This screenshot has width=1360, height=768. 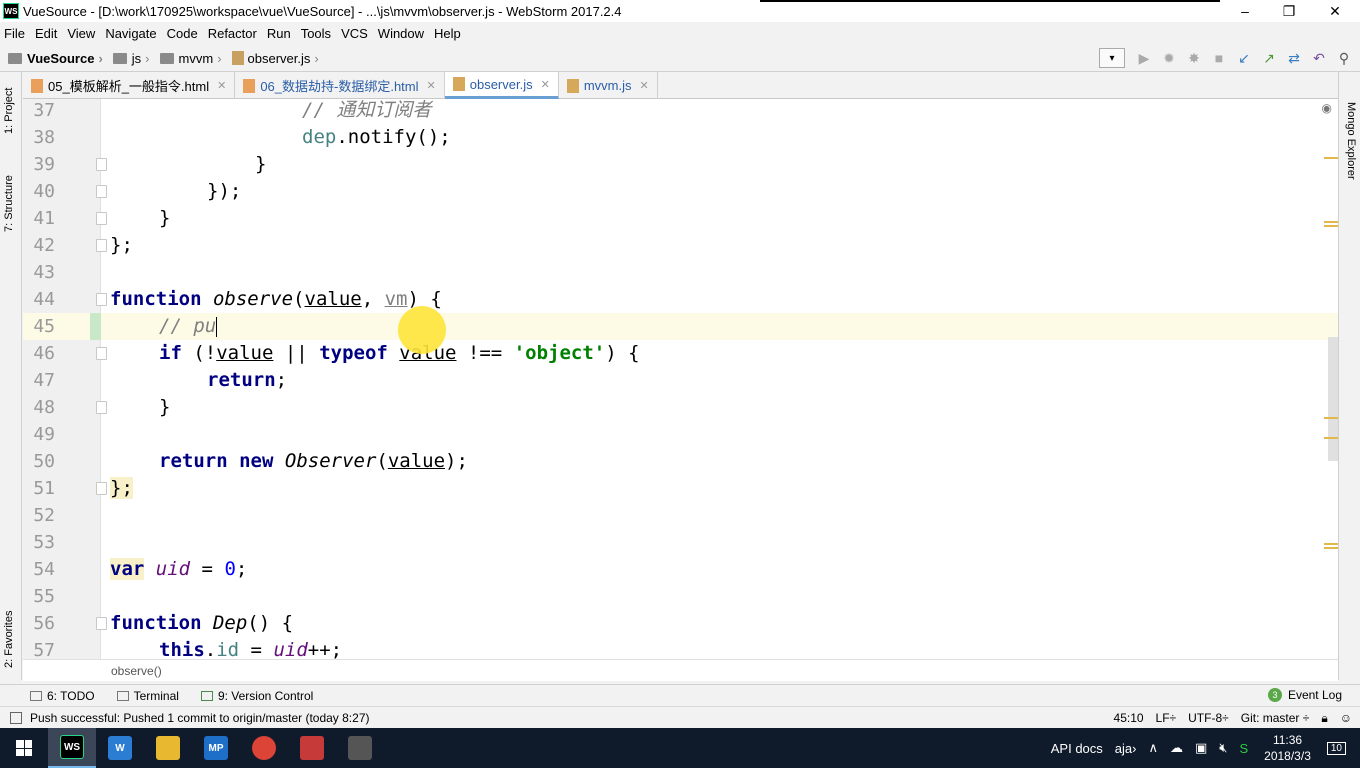 What do you see at coordinates (680, 407) in the screenshot?
I see `code-line: 48 }` at bounding box center [680, 407].